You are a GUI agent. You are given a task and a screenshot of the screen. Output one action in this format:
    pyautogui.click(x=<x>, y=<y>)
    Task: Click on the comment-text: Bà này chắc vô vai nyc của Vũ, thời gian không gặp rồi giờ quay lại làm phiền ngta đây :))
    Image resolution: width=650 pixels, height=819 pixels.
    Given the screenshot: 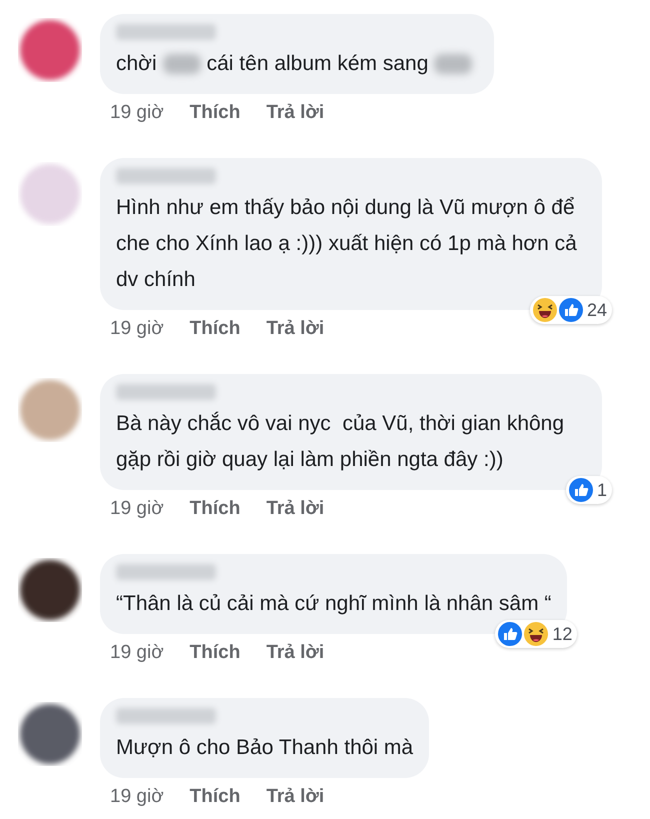 What is the action you would take?
    pyautogui.click(x=341, y=441)
    